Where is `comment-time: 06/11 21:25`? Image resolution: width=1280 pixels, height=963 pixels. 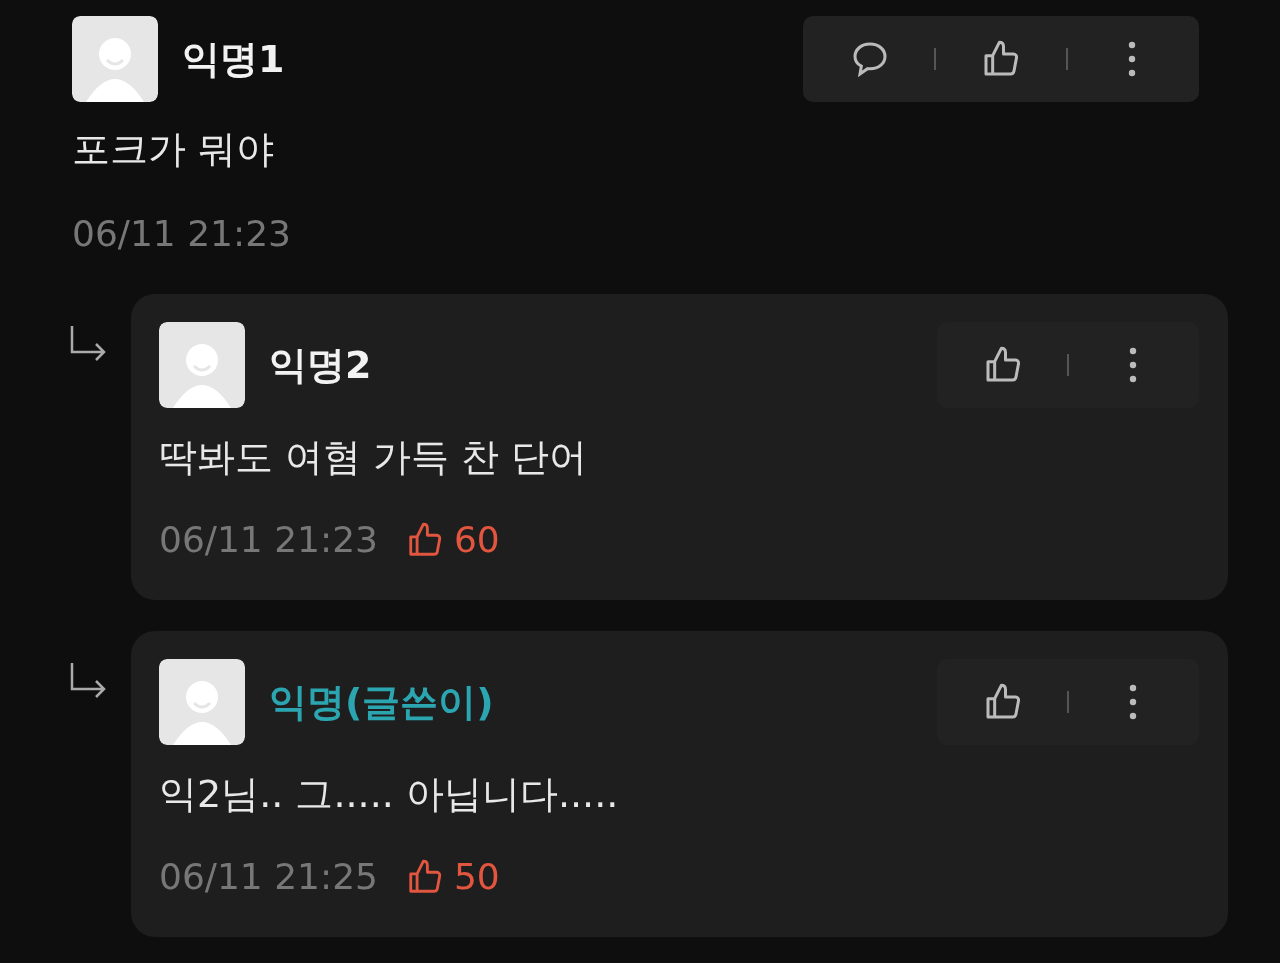 comment-time: 06/11 21:25 is located at coordinates (268, 876).